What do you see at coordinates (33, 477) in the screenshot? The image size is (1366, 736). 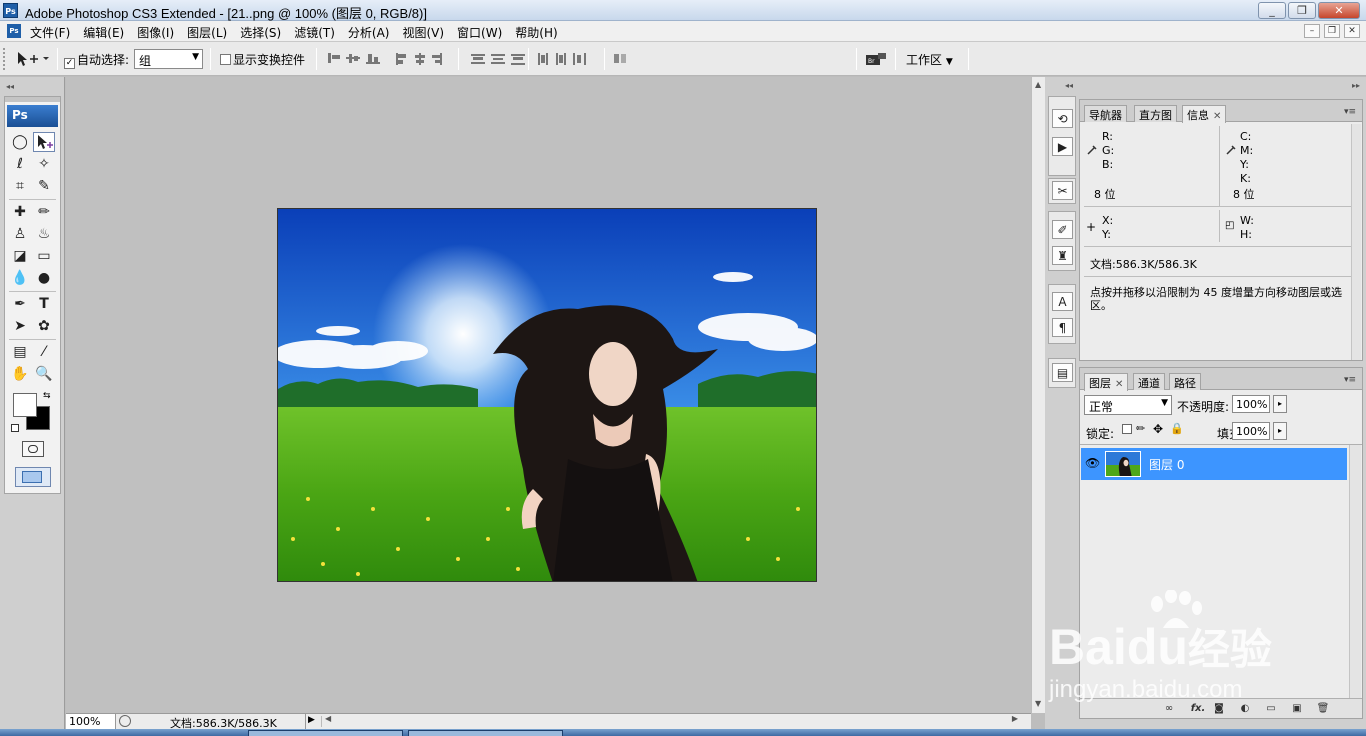 I see `screen-mode-button` at bounding box center [33, 477].